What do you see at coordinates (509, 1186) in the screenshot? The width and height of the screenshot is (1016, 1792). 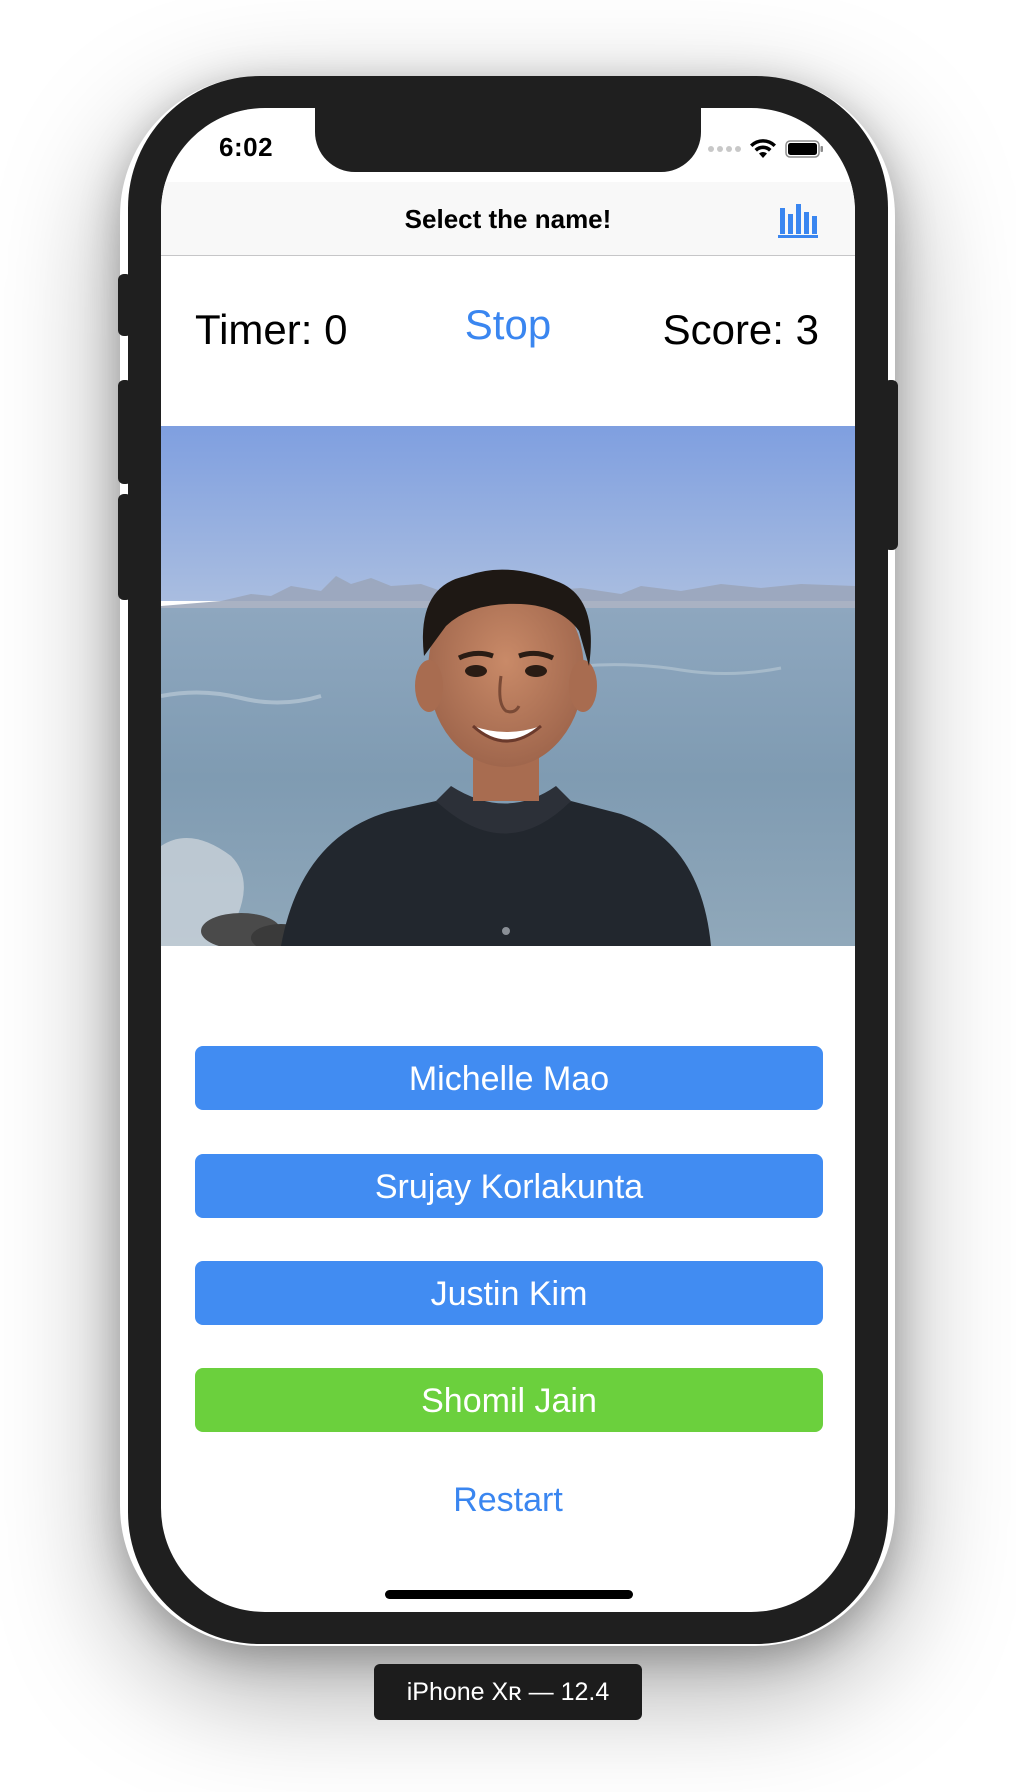 I see `answer-button-srujay-korlakunta: Srujay Korlakunta` at bounding box center [509, 1186].